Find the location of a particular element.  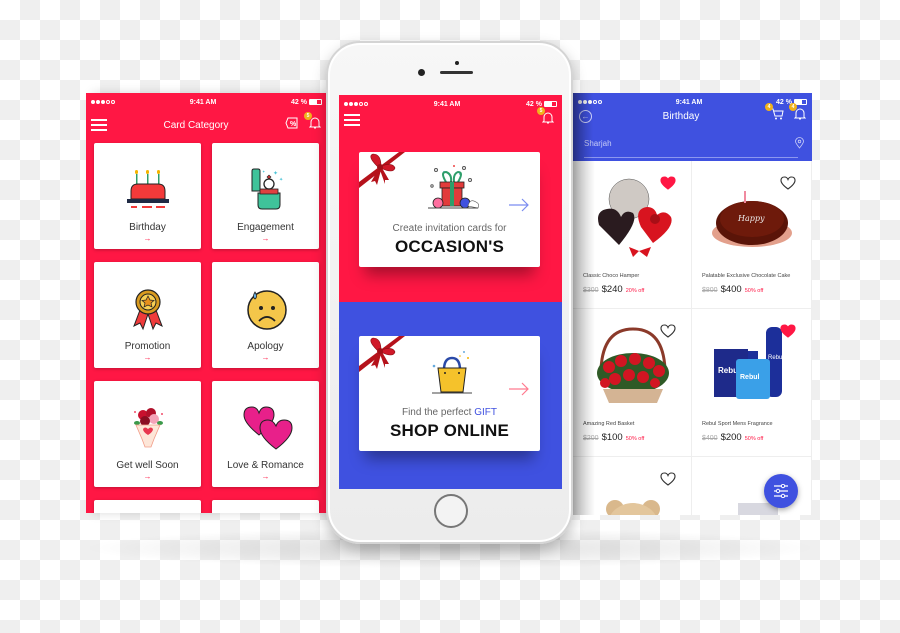

award-medal-icon is located at coordinates (148, 309).